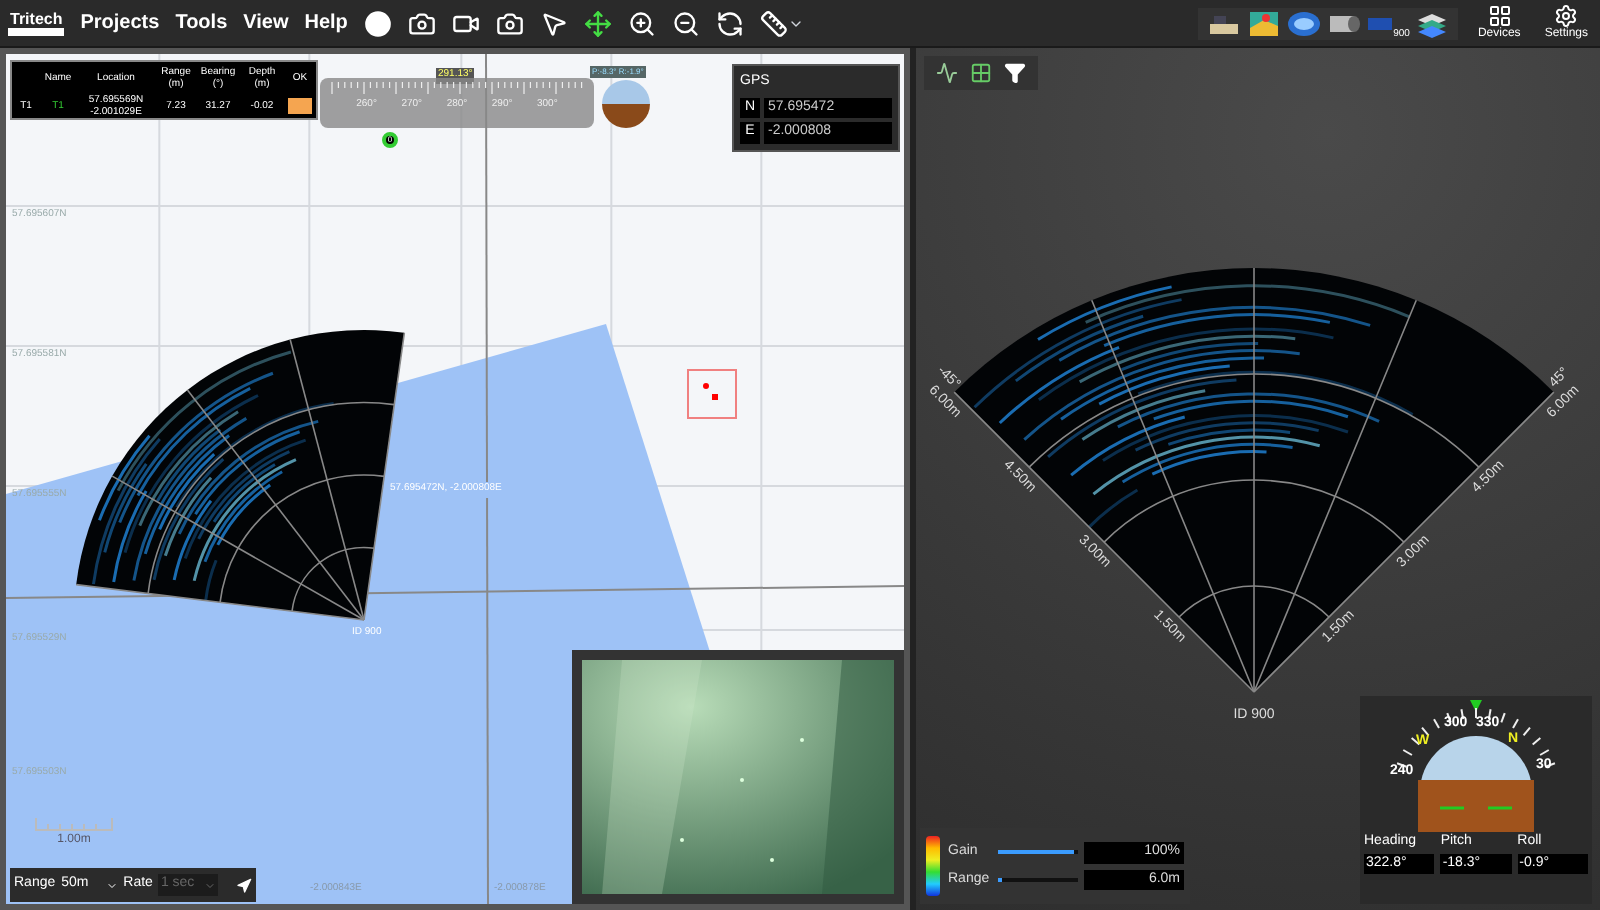  Describe the element at coordinates (1263, 23) in the screenshot. I see `map-icon` at that location.